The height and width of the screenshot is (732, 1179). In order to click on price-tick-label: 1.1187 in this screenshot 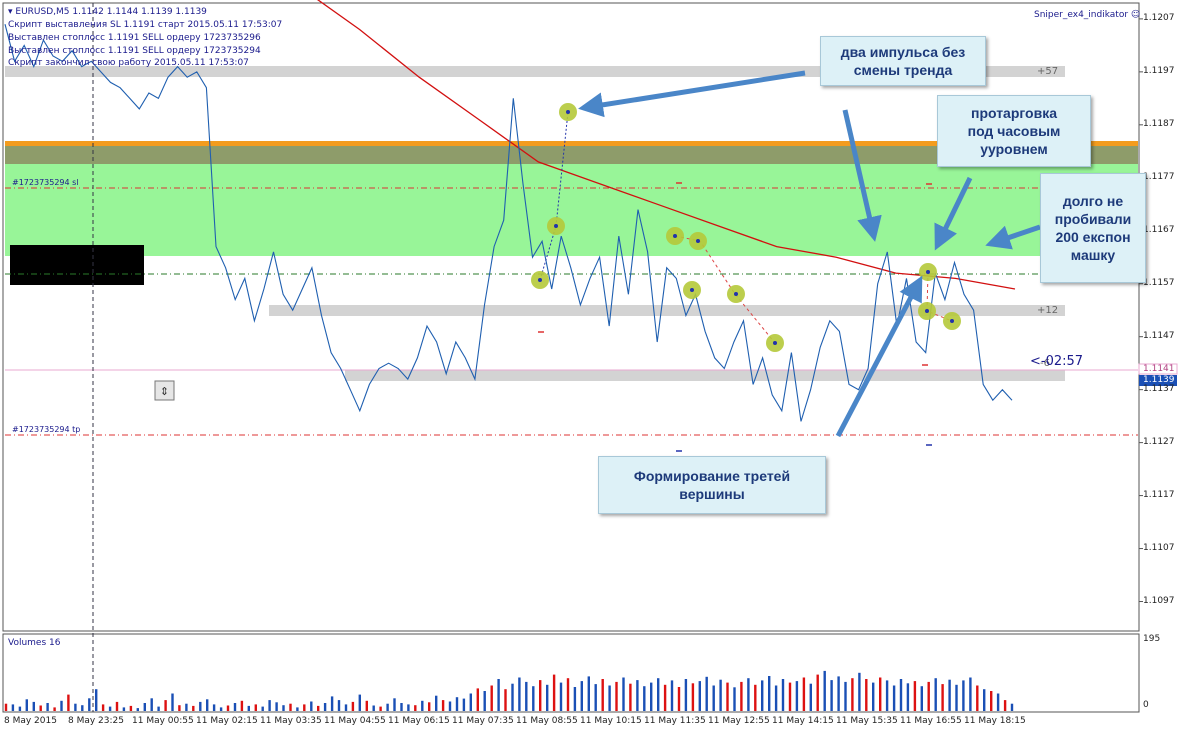, I will do `click(1159, 123)`.